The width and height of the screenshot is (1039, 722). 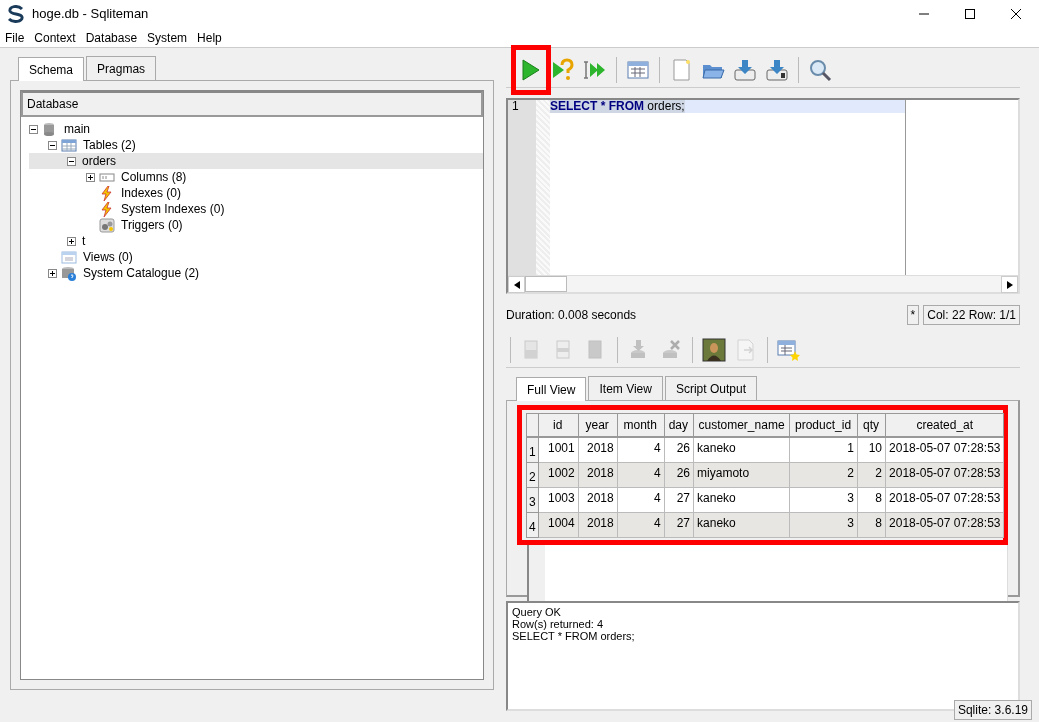 What do you see at coordinates (154, 177) in the screenshot?
I see `tree-item: Columns (8)` at bounding box center [154, 177].